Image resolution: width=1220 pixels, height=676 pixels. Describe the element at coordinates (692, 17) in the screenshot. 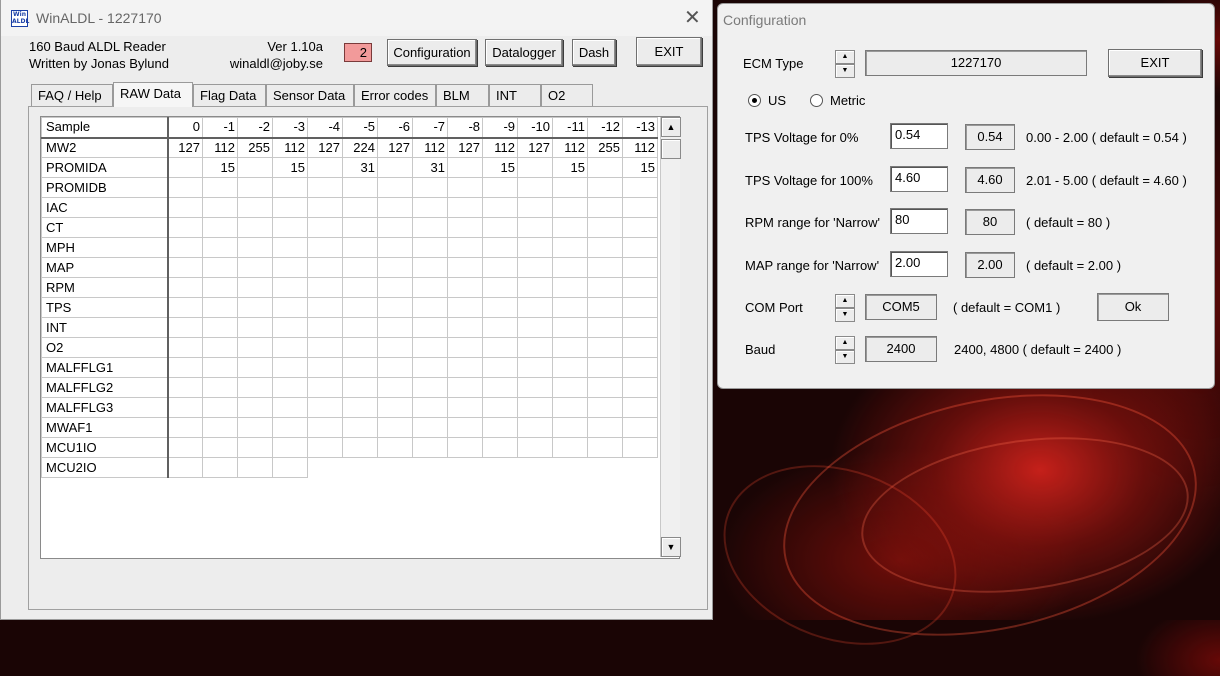

I see `close-icon: ✕` at that location.